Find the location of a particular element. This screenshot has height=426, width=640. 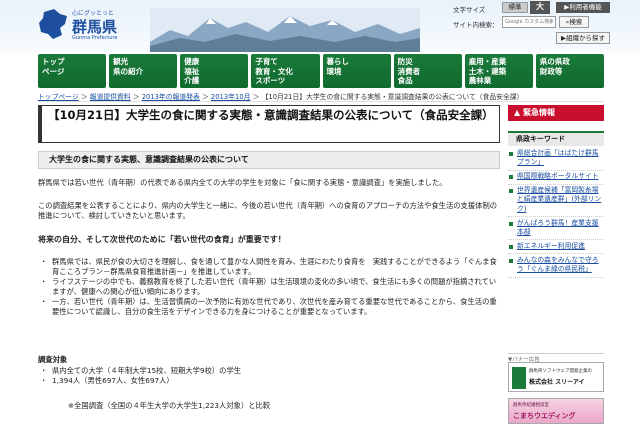

nav-item: 県の県政 財政等 is located at coordinates (569, 71).